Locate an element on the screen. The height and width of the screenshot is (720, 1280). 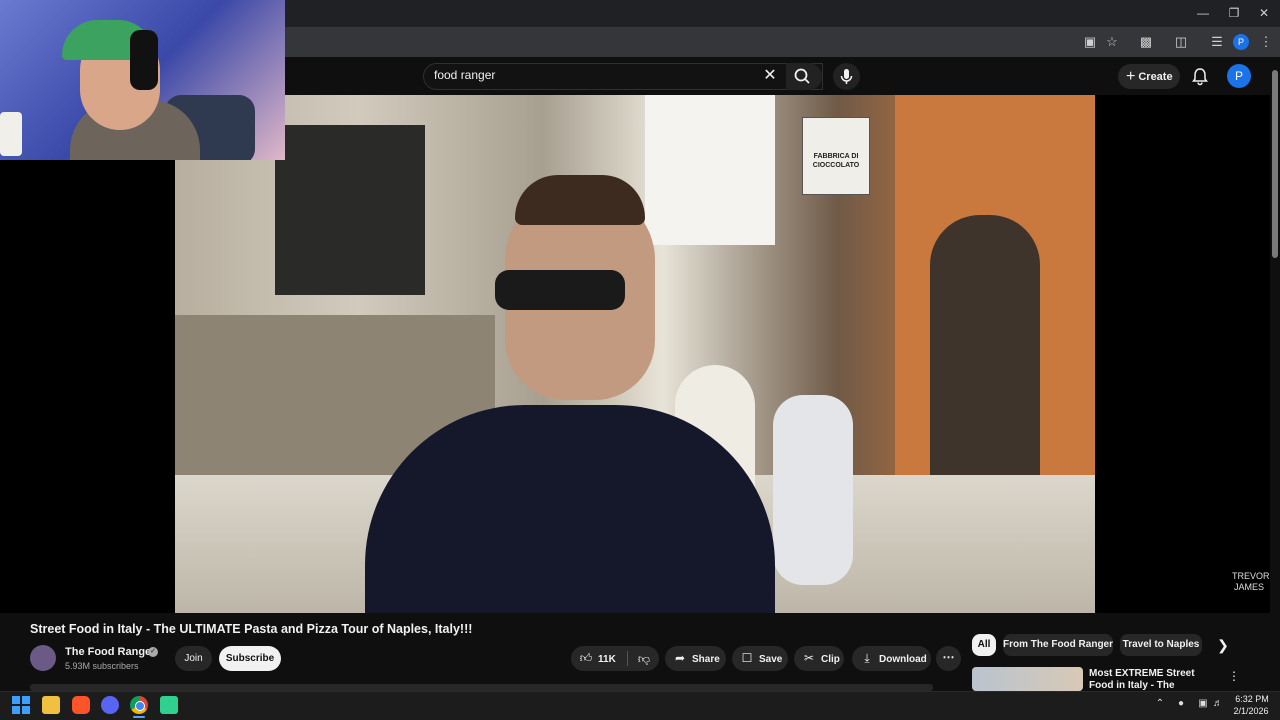
channel-avatar is located at coordinates (43, 658).